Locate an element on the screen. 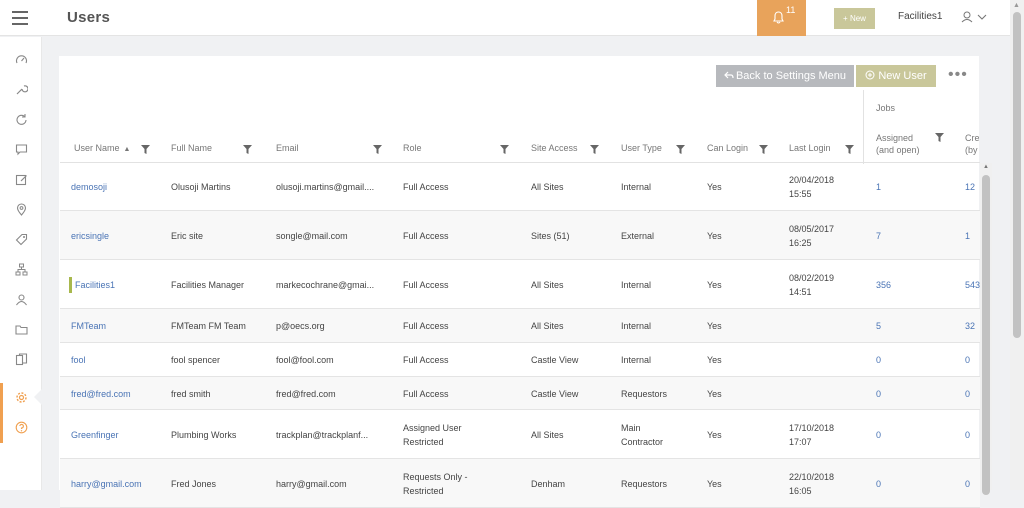 This screenshot has height=508, width=1024. assigned-filter-icon is located at coordinates (939, 137).